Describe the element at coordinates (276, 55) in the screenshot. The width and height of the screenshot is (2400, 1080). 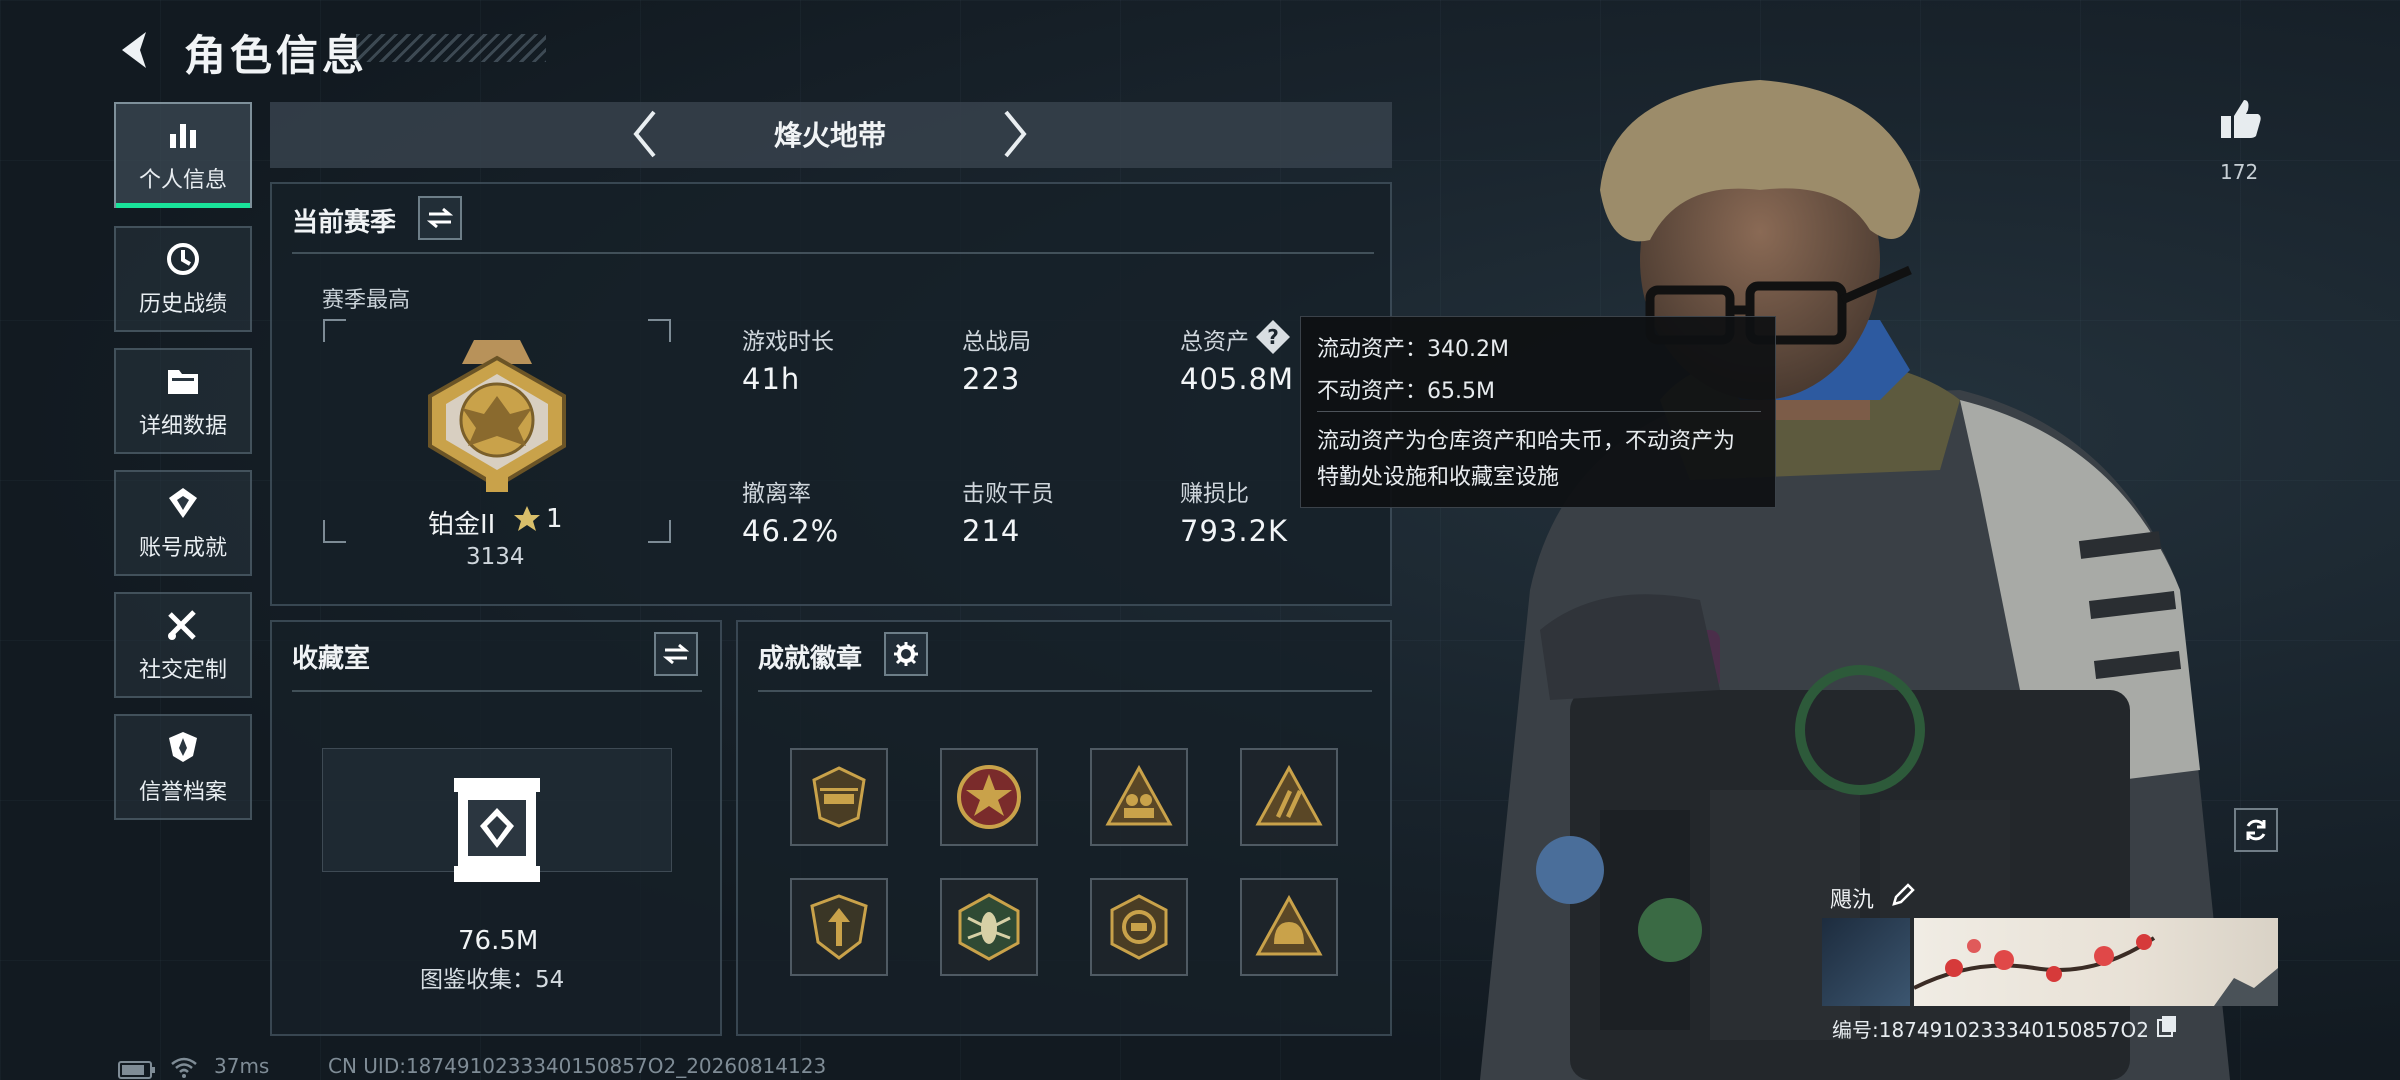
I see `page-title: 角色信息` at that location.